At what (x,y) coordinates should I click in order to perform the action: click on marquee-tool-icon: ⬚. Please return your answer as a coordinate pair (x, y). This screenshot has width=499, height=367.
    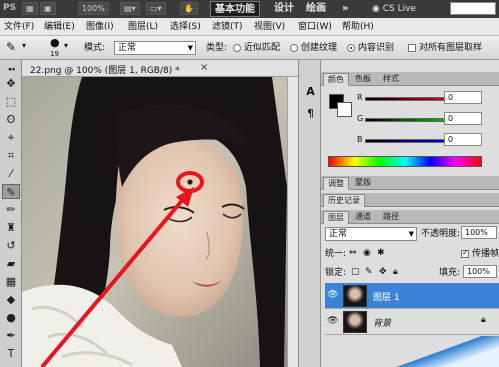
    Looking at the image, I should click on (11, 101).